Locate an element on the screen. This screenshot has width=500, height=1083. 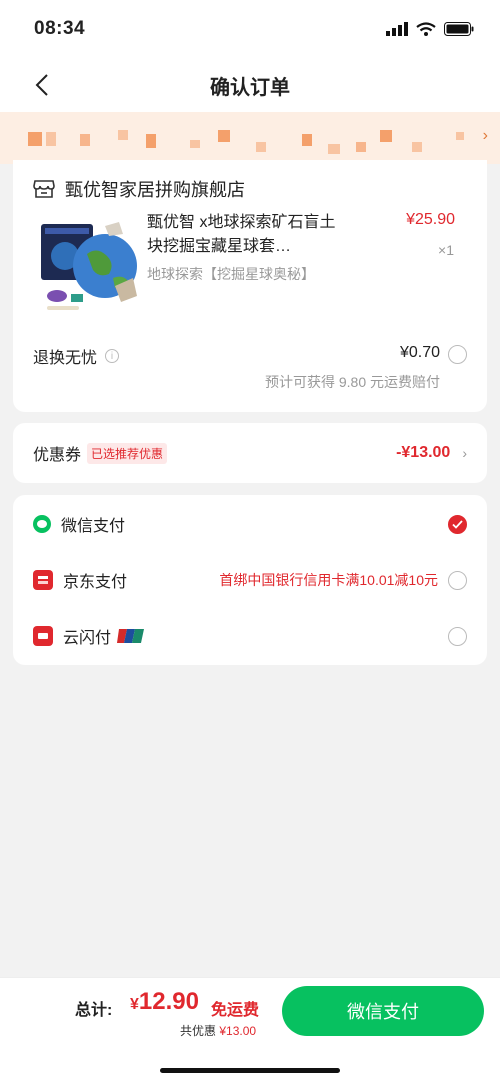
return-service-label: 退换无忧 is located at coordinates (65, 358).